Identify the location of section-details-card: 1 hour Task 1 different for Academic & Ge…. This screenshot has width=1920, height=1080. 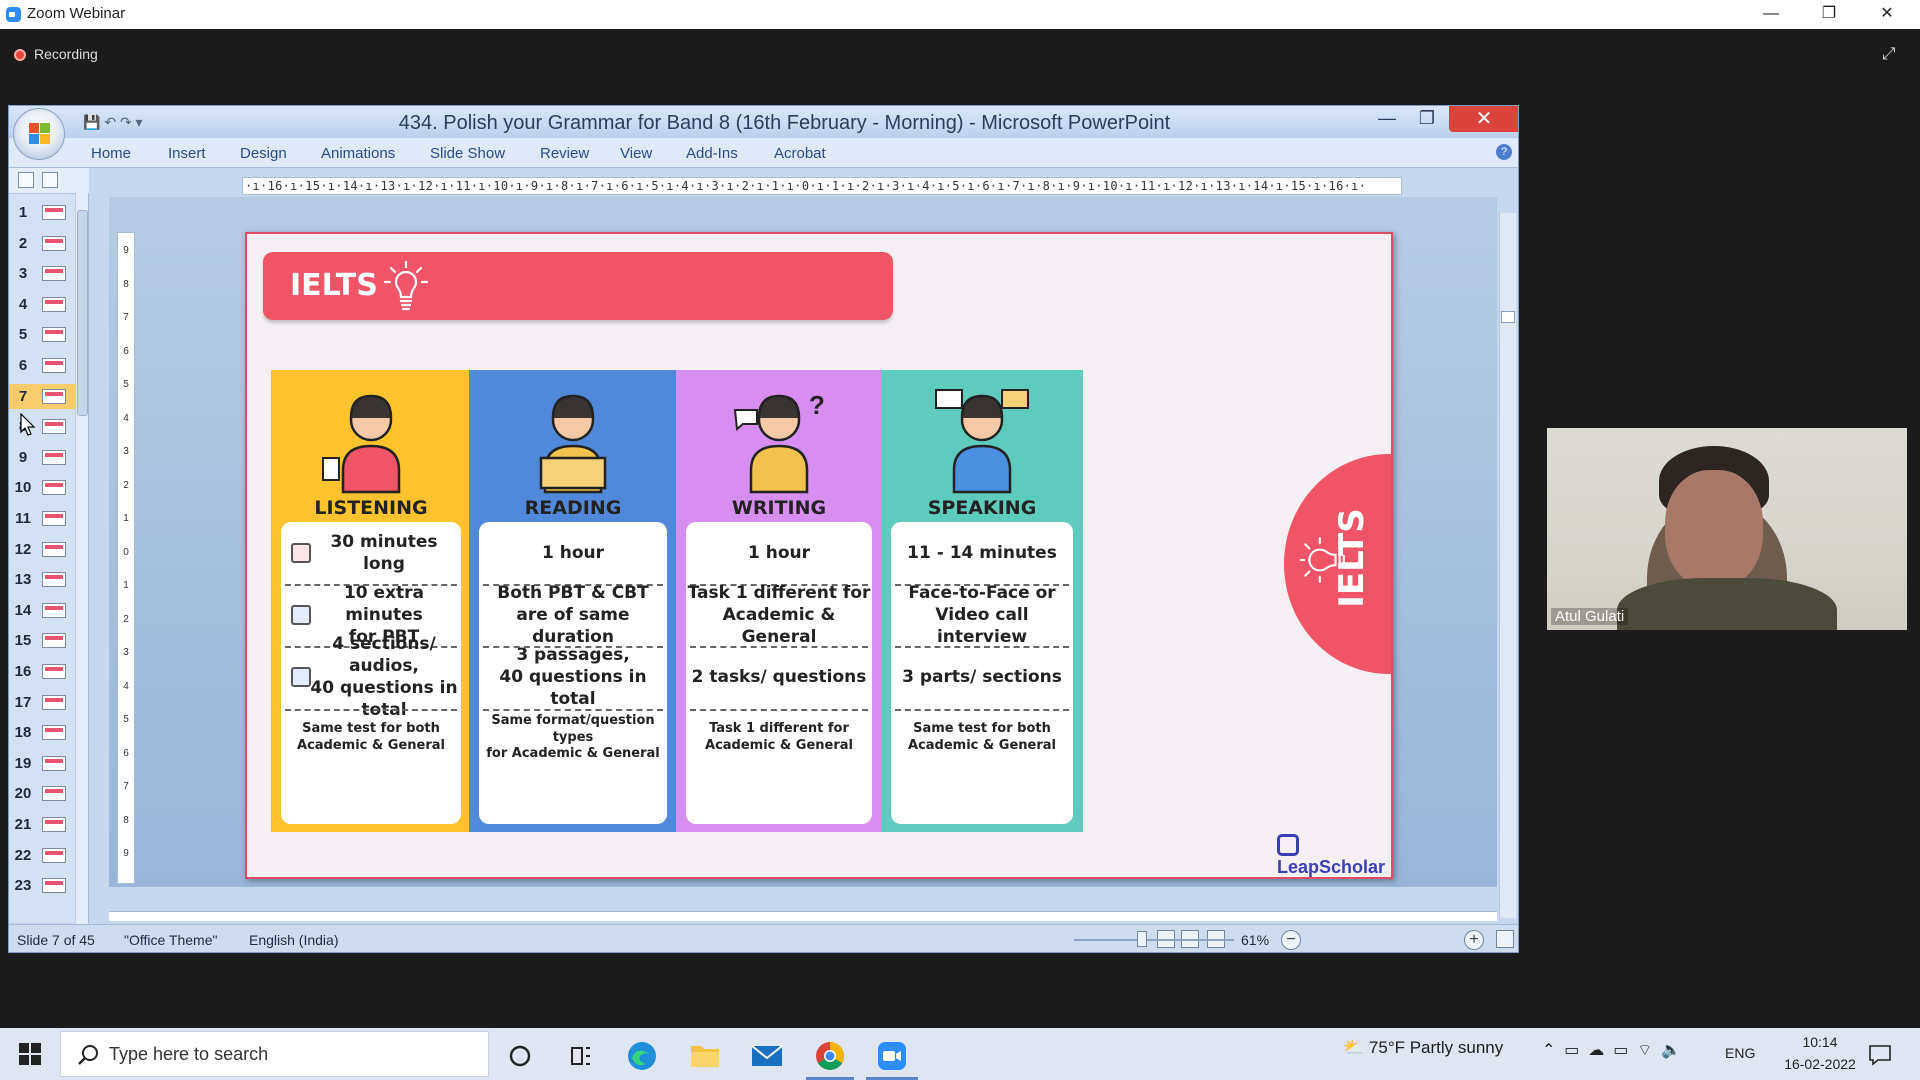
(779, 673).